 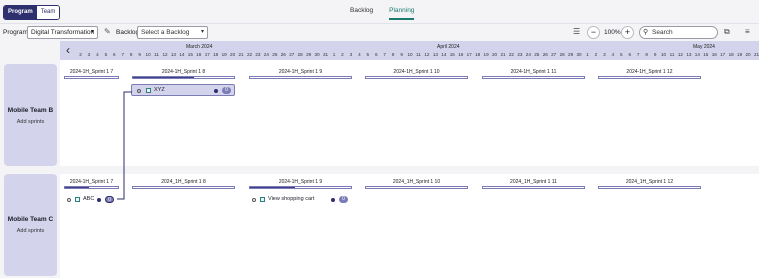 What do you see at coordinates (48, 12) in the screenshot?
I see `team-toggle-button: Team` at bounding box center [48, 12].